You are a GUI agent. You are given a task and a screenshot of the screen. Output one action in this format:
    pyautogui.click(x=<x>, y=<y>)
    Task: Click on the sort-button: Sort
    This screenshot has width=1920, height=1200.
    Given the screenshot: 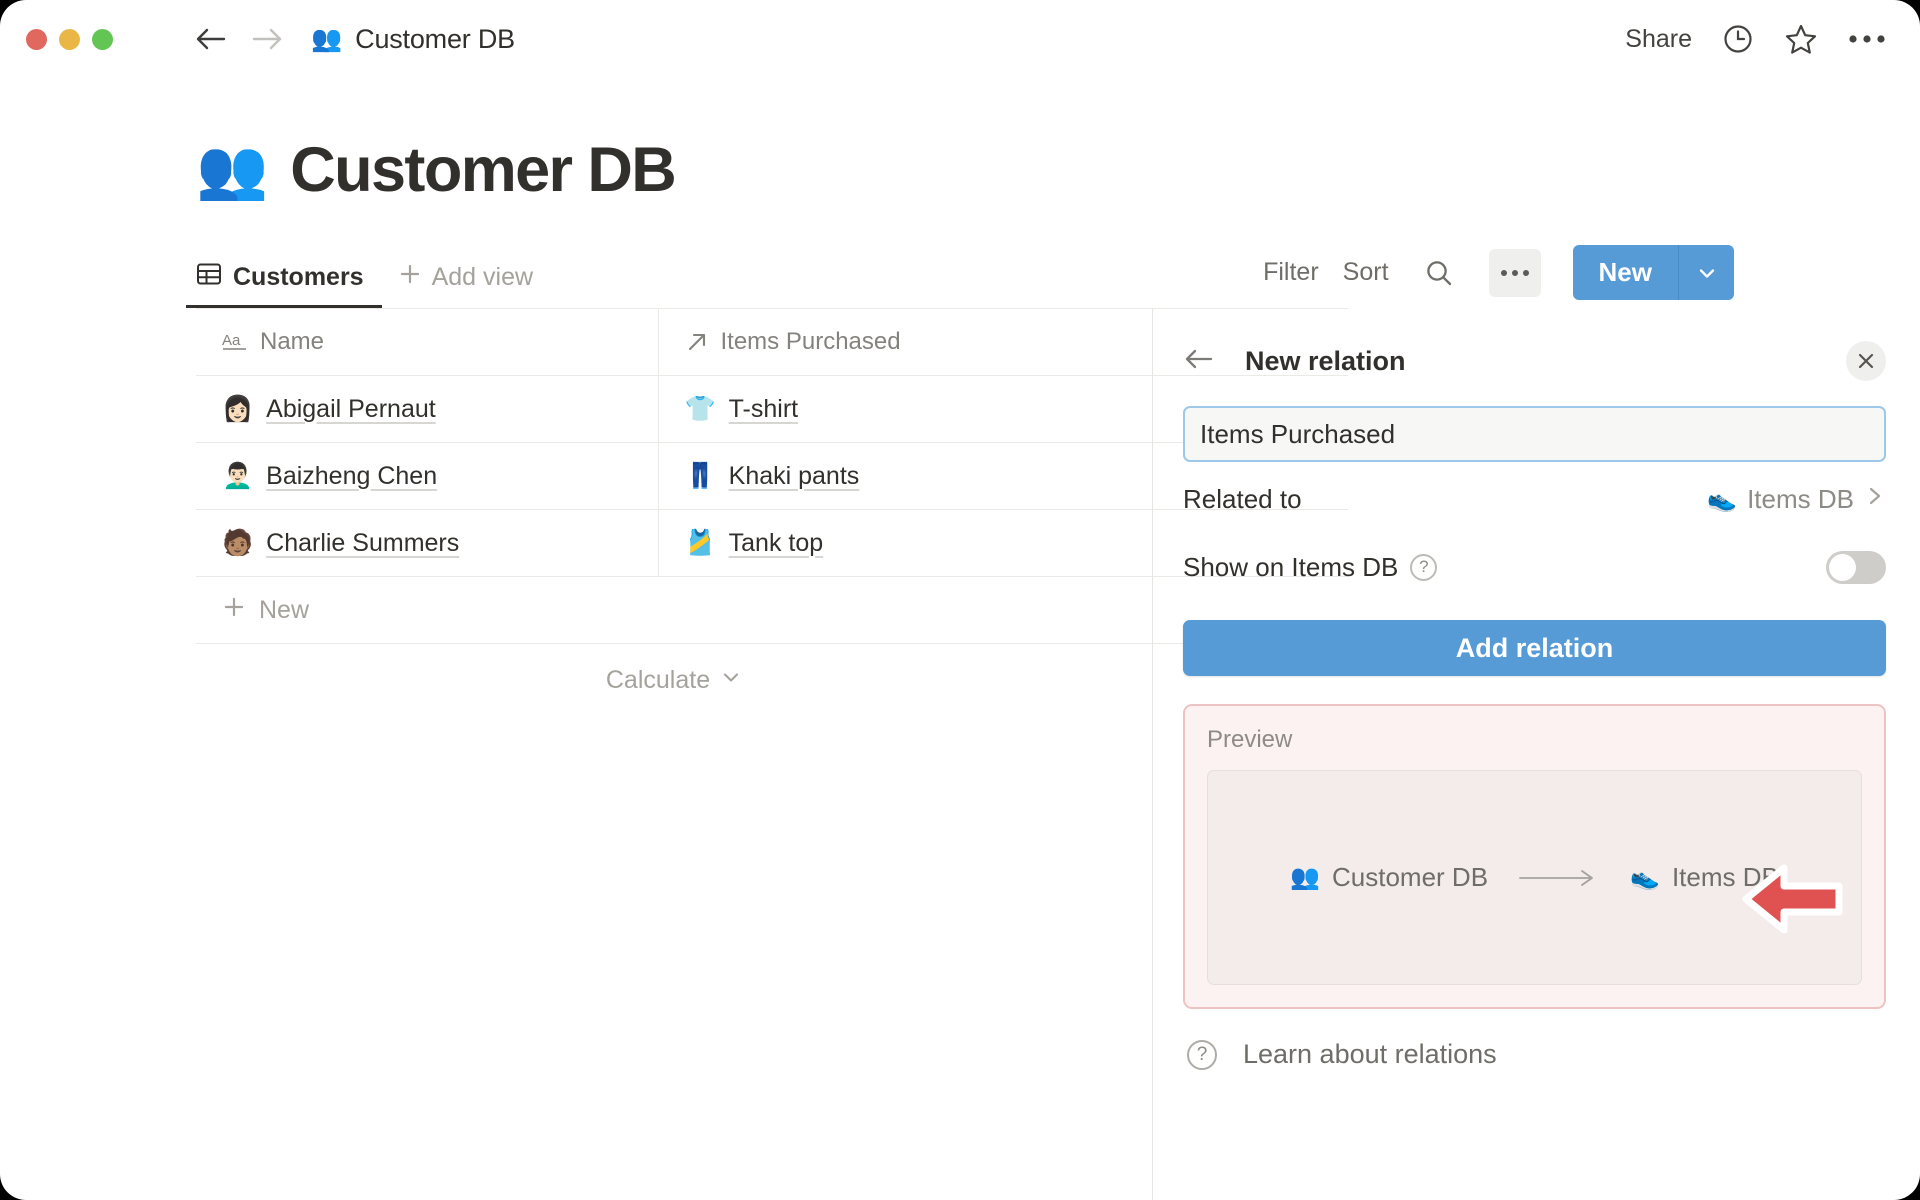 What is the action you would take?
    pyautogui.click(x=1366, y=272)
    